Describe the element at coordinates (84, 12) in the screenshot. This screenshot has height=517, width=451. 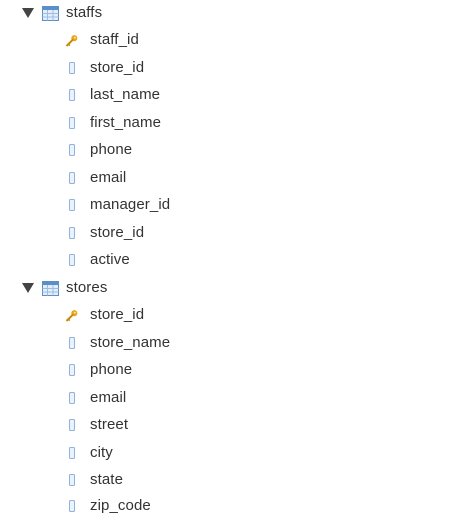
I see `table-name: staffs` at that location.